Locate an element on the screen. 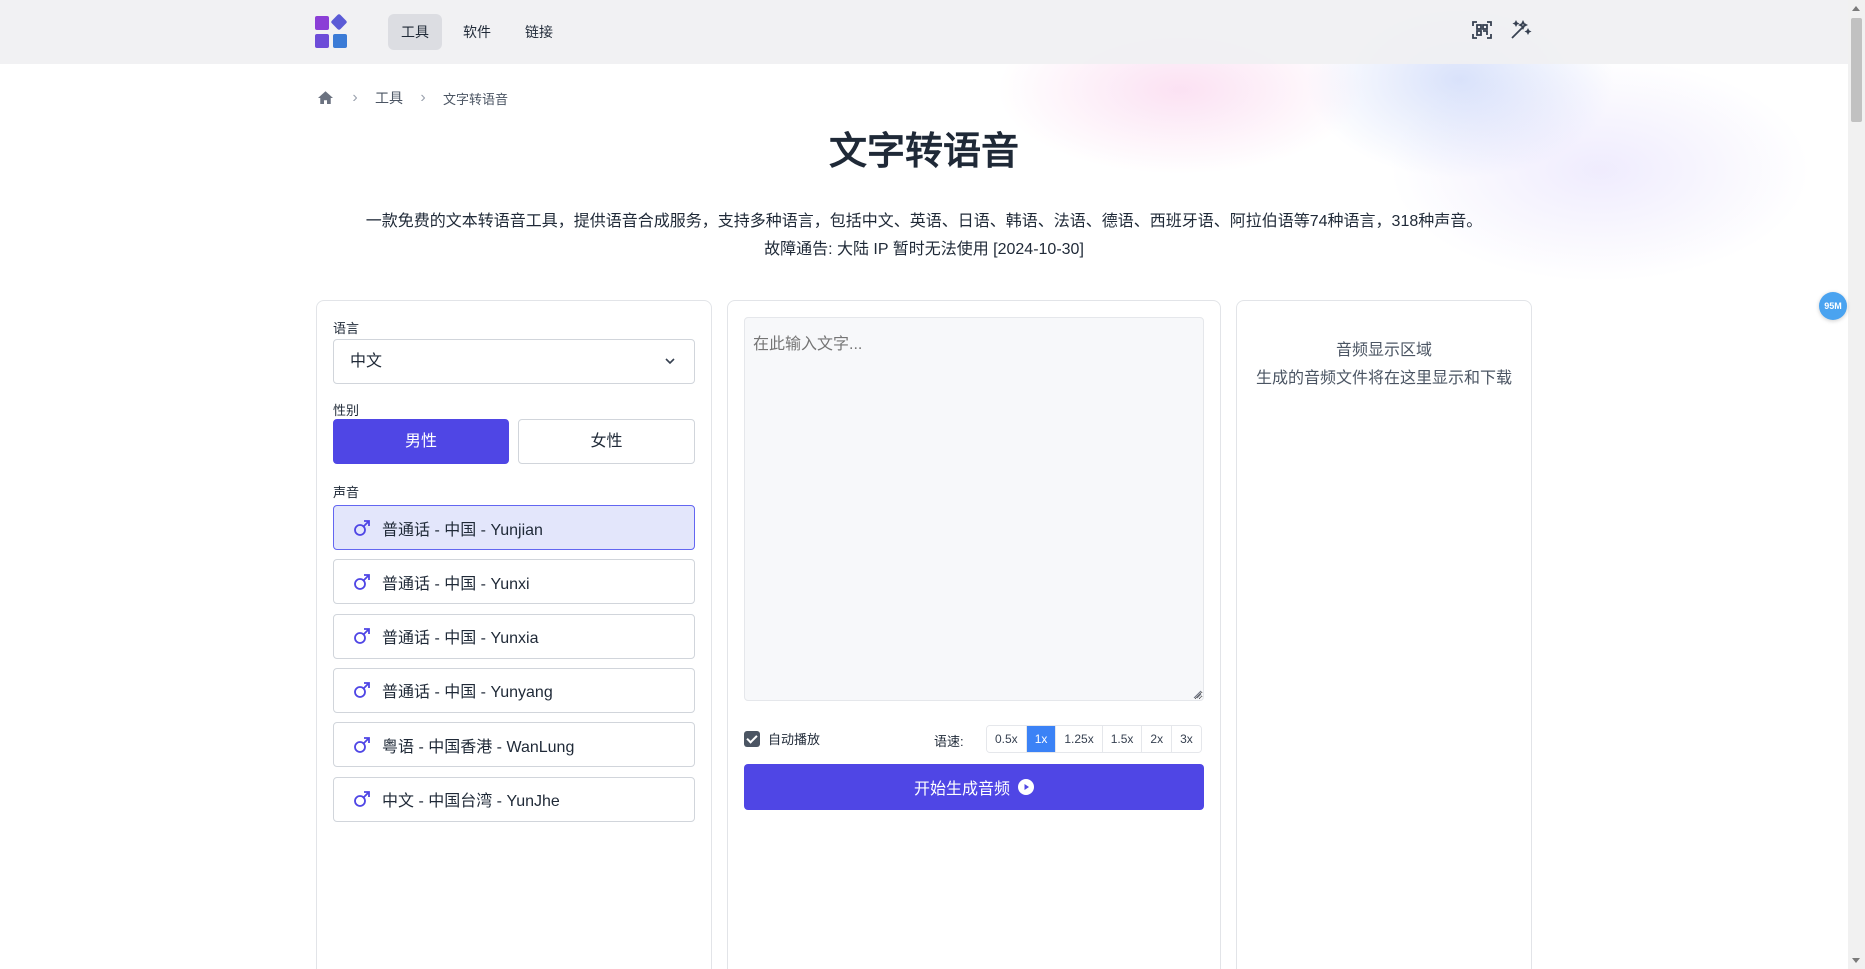  autoplay-toggle: 自动播放 is located at coordinates (782, 738).